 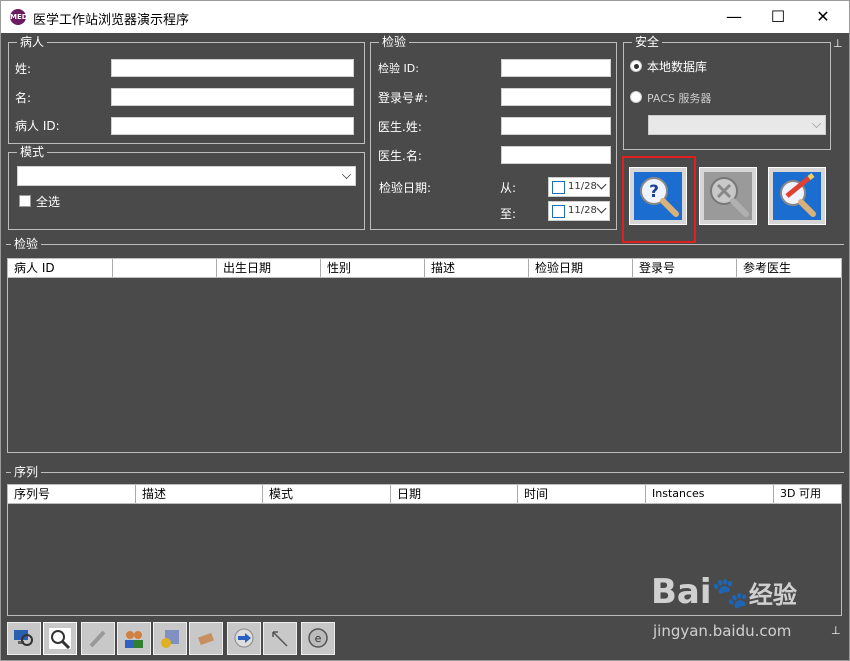 I want to click on col-modality: 模式, so click(x=327, y=494).